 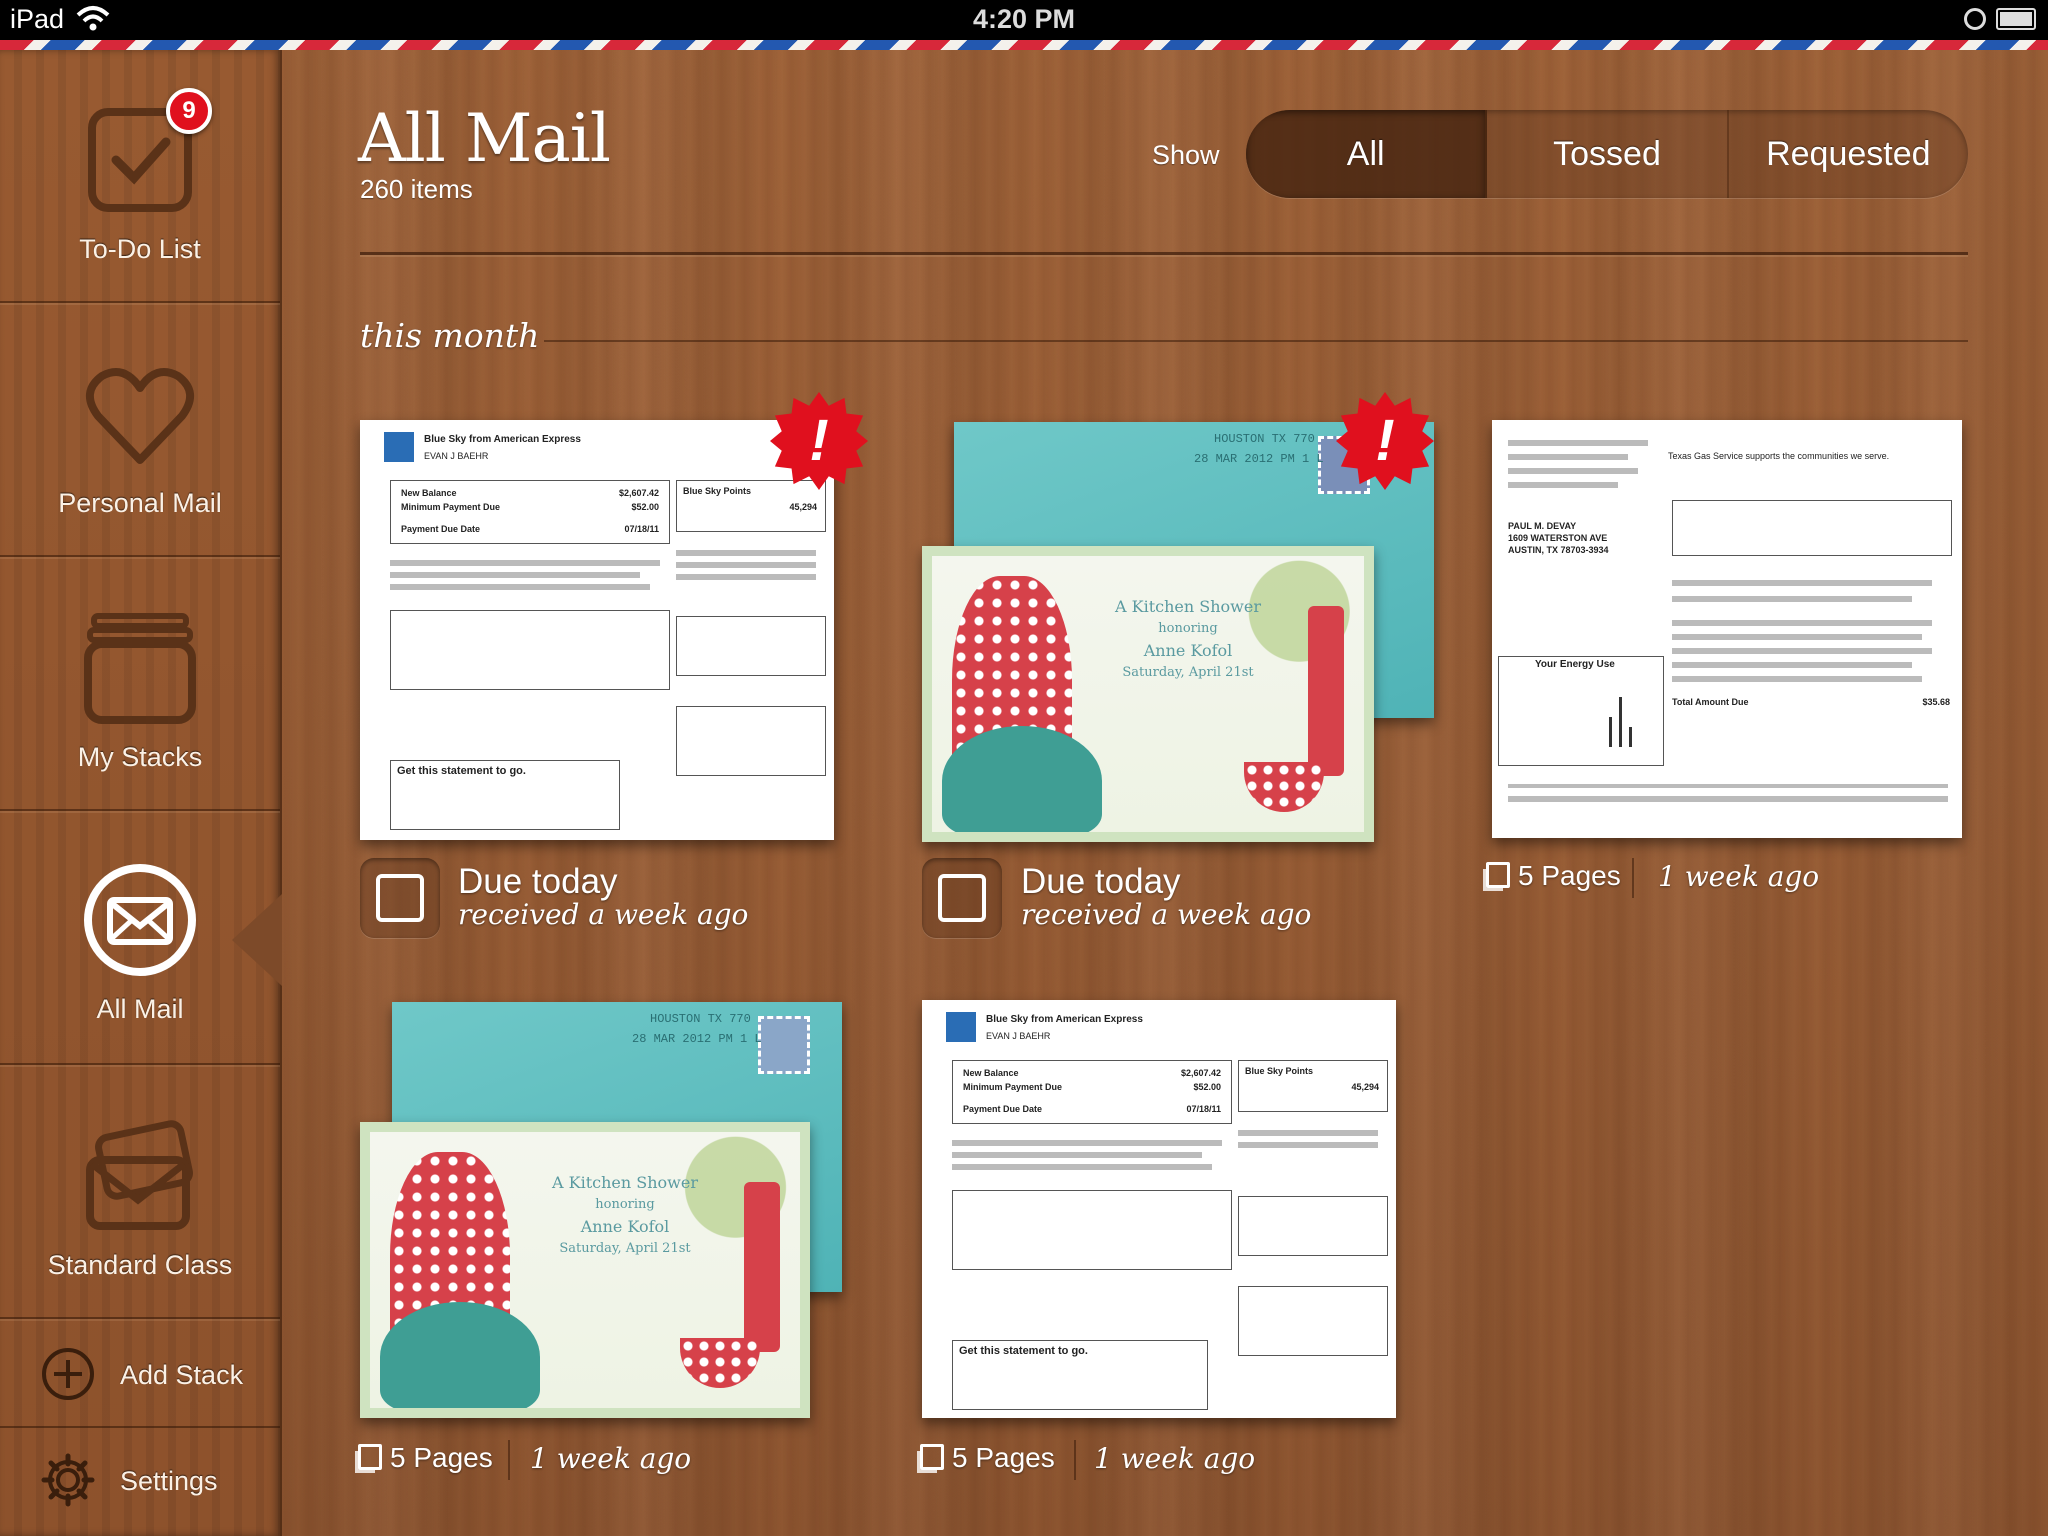 I want to click on sidebar-item-my-stacks: My Stacks, so click(x=140, y=684).